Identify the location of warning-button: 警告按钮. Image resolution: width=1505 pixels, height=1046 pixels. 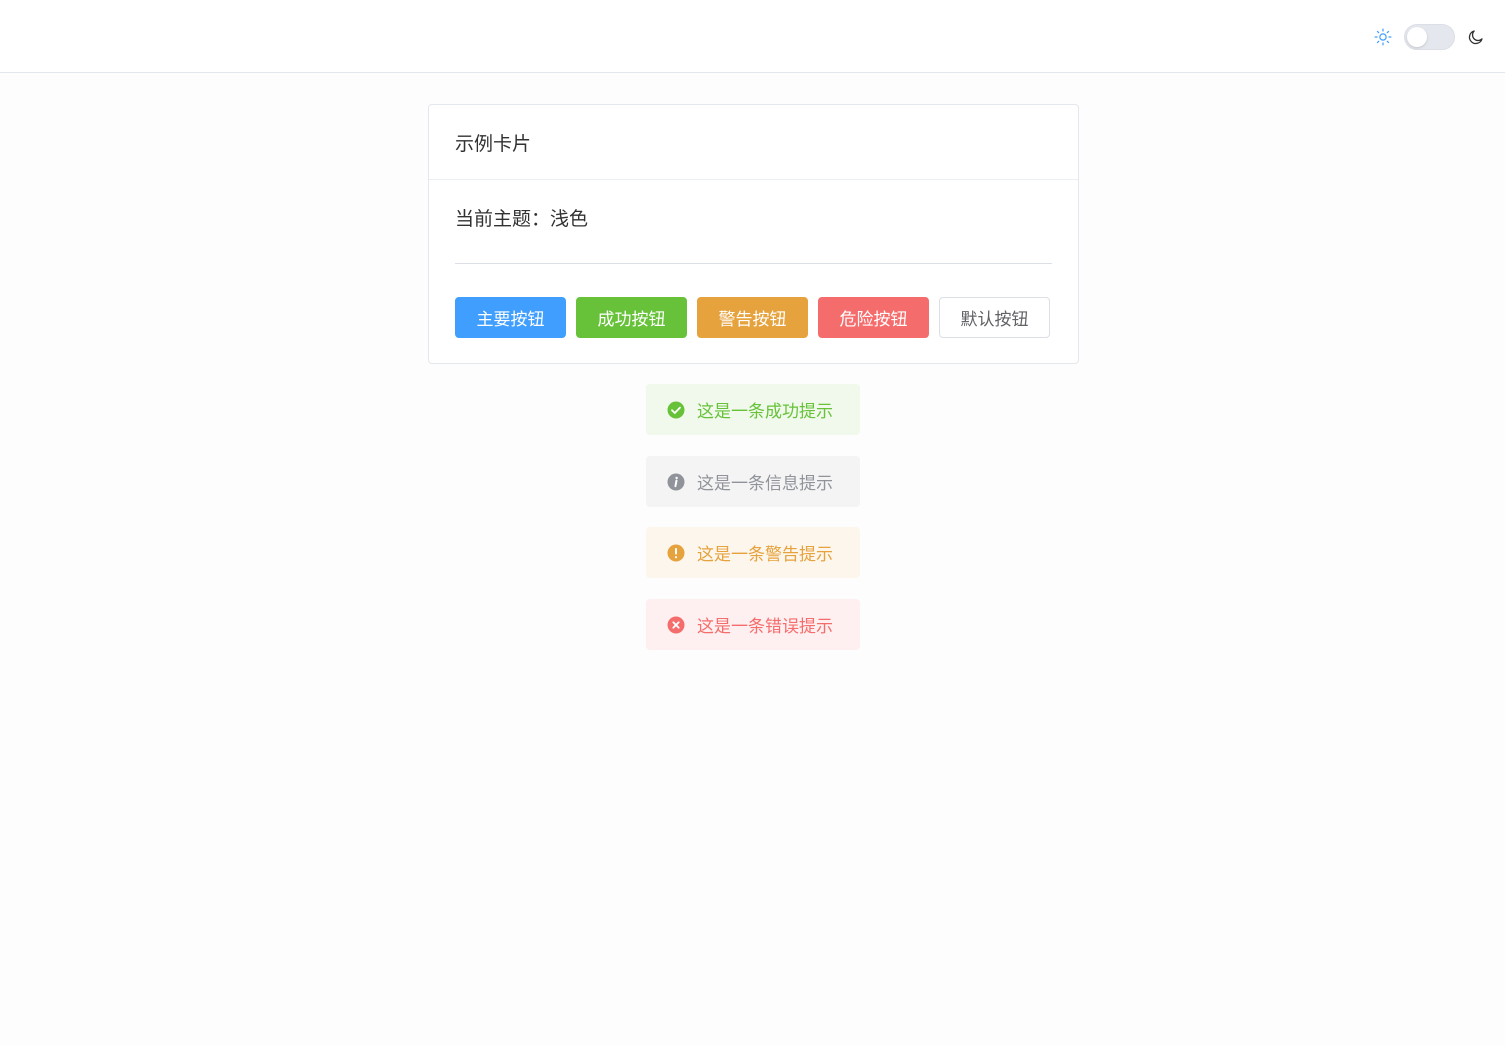
(752, 317).